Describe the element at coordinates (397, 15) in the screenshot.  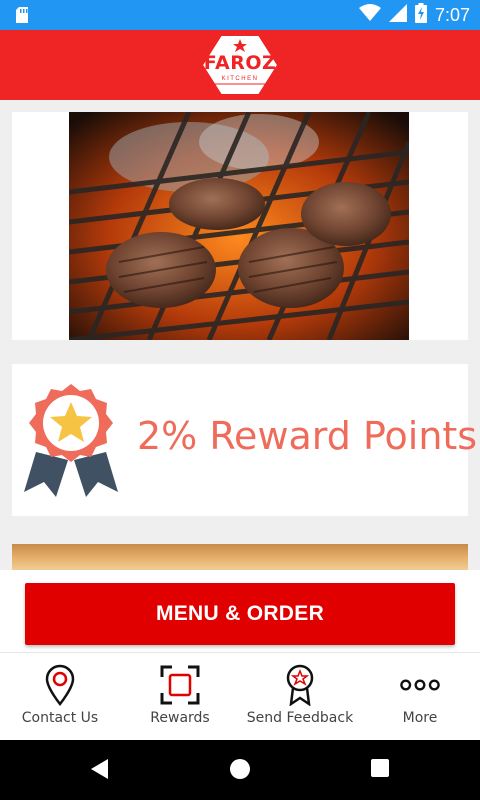
I see `signal-icon` at that location.